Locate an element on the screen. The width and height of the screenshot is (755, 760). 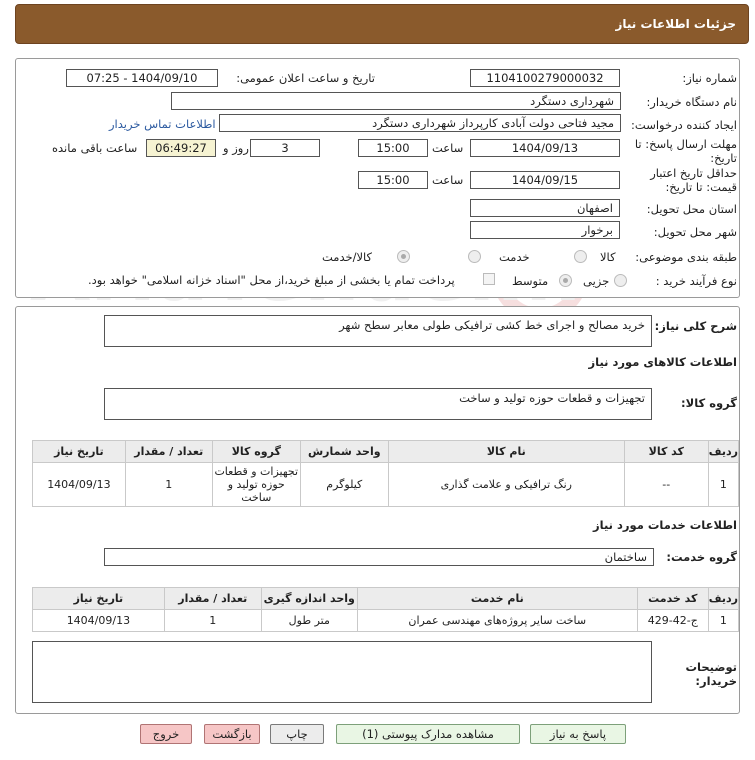
treasury-payment-checkbox is located at coordinates (489, 279).